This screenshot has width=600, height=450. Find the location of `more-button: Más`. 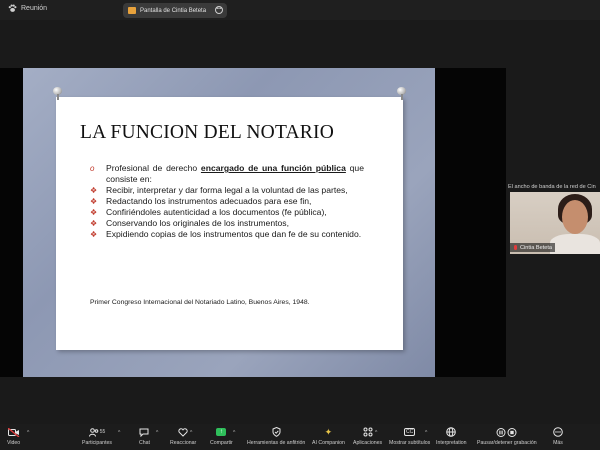

more-button: Más is located at coordinates (558, 436).